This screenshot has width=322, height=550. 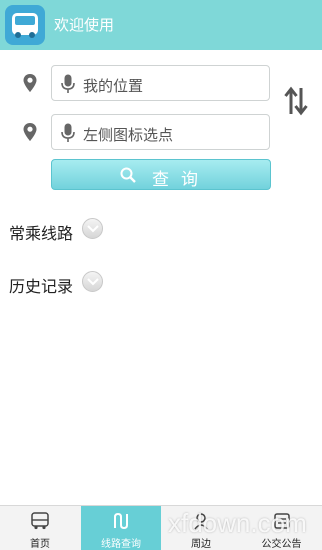 I want to click on swap-icon, so click(x=296, y=101).